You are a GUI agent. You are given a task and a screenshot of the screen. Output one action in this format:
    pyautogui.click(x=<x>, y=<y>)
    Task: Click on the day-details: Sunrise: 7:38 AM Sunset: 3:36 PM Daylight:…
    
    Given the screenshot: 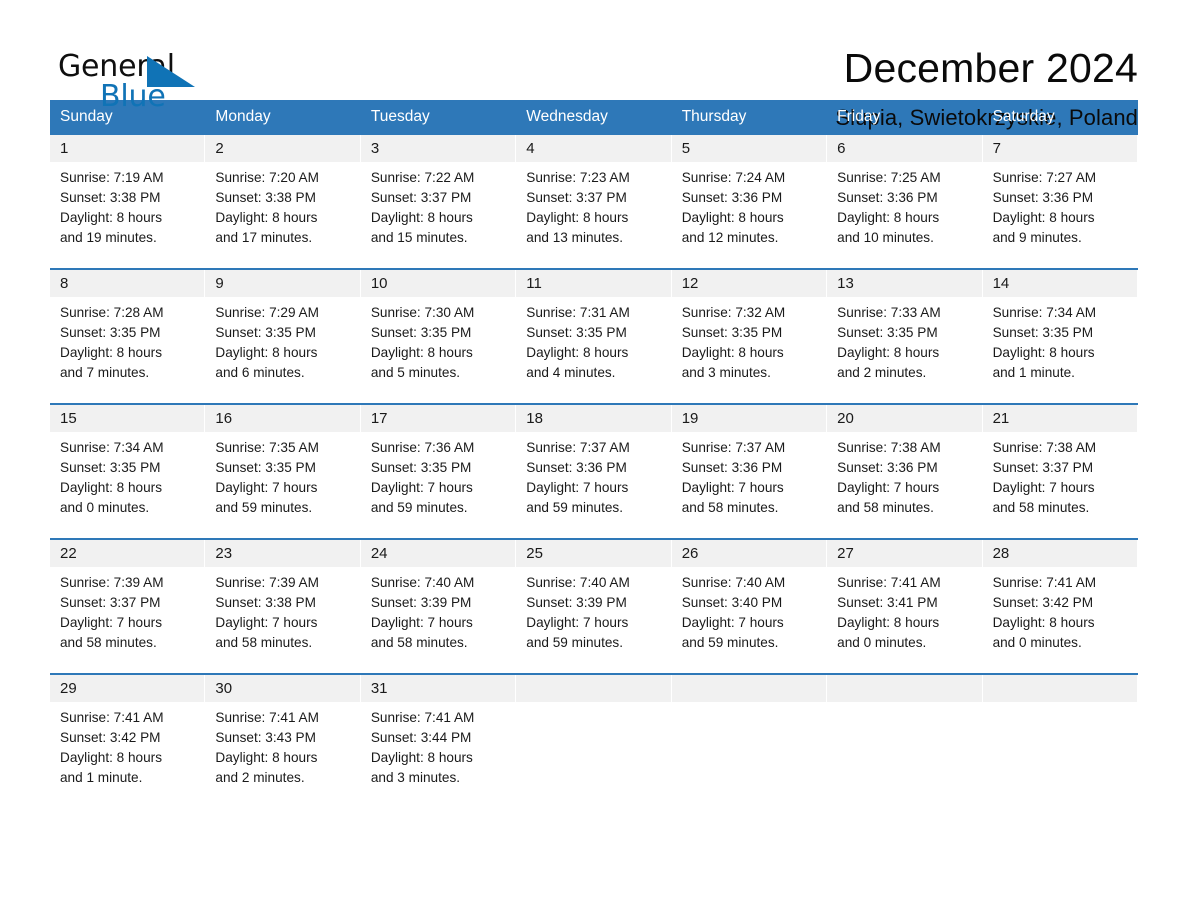 What is the action you would take?
    pyautogui.click(x=904, y=479)
    